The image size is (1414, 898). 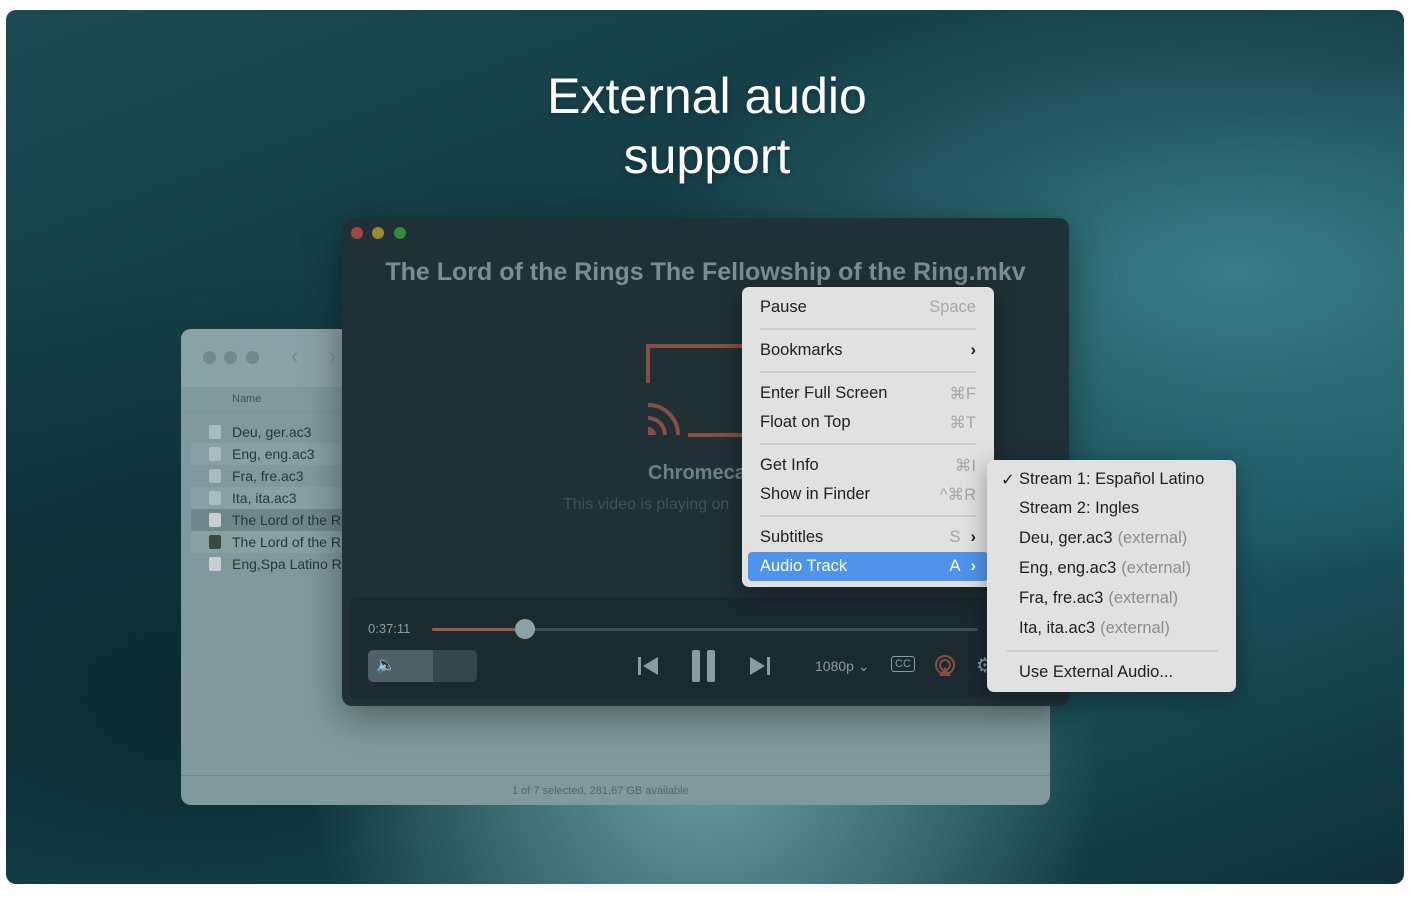 I want to click on volume-slider: 🔈, so click(x=422, y=666).